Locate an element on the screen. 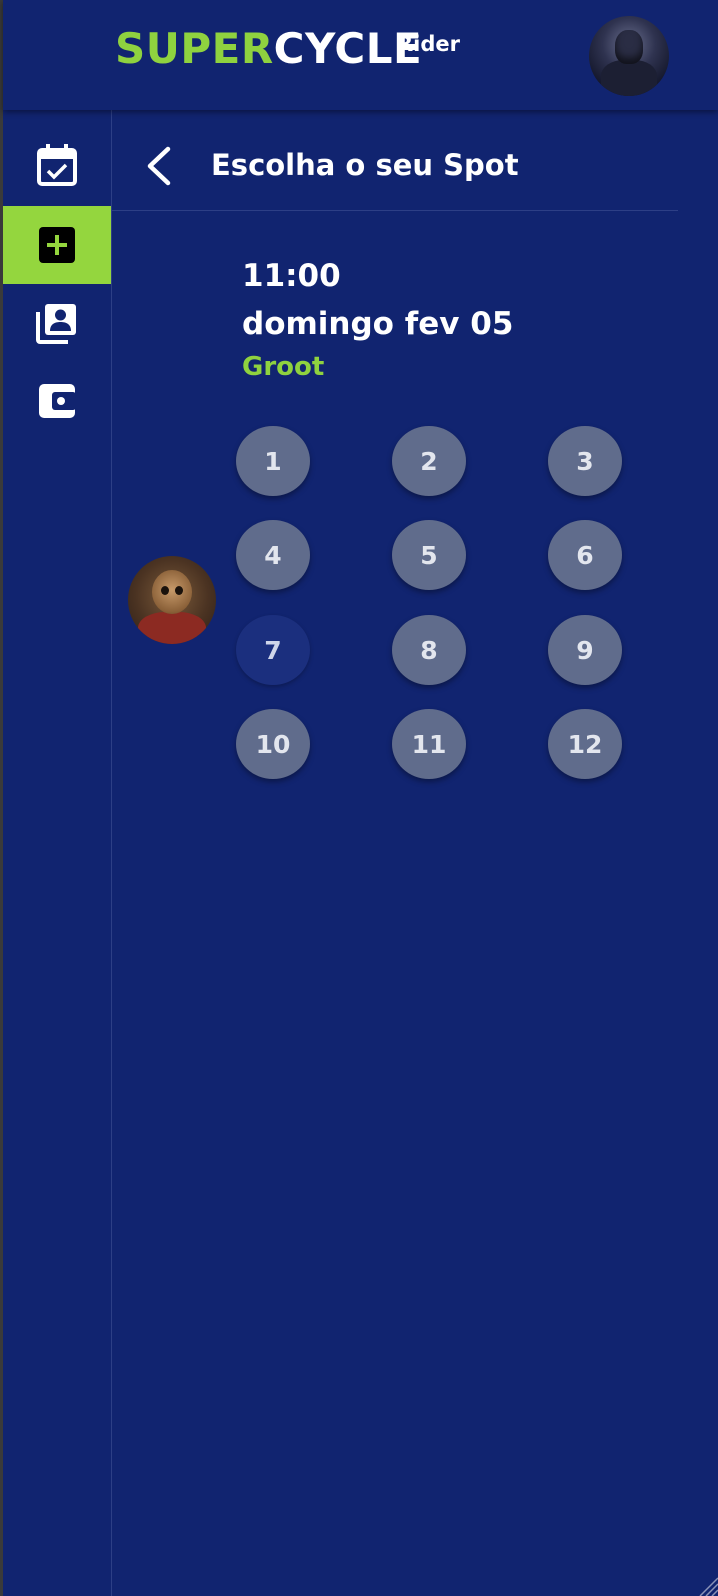 The height and width of the screenshot is (1596, 718). calendar-check-icon is located at coordinates (57, 165).